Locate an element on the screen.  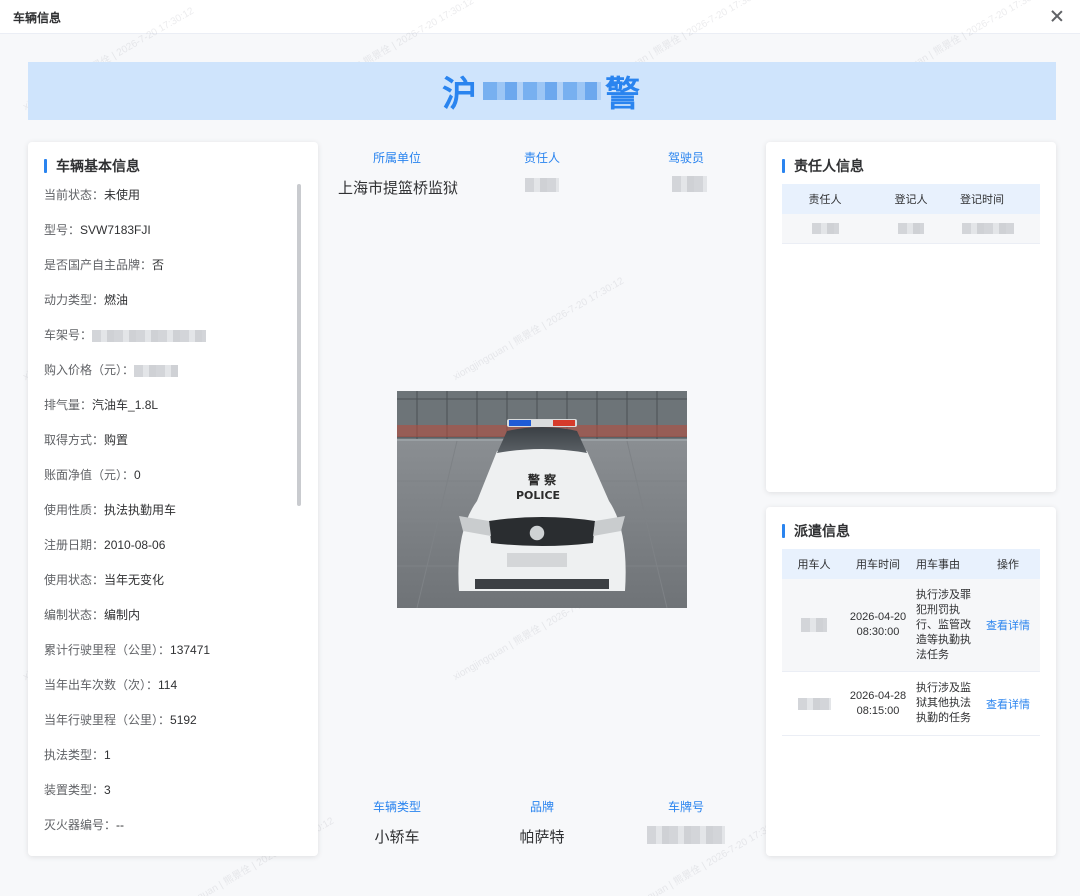
info-row: 账面净值（元）：0 is located at coordinates (171, 475).